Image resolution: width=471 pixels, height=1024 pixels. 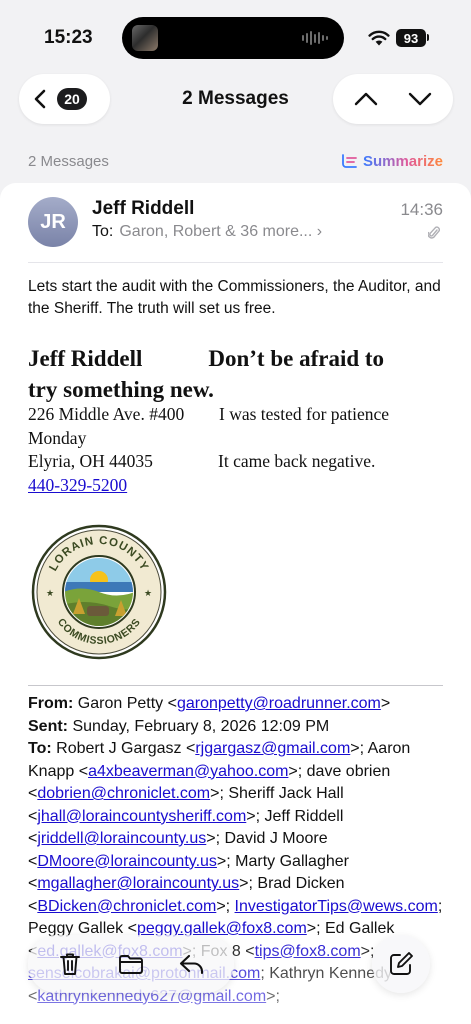 I want to click on wifi-icon, so click(x=379, y=38).